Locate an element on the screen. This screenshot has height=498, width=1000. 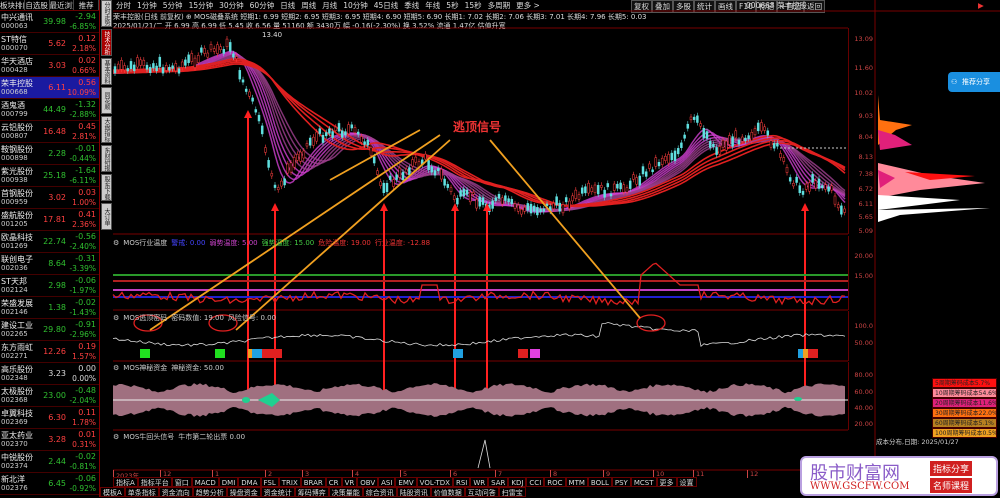
indicator-tab: 更多 is located at coordinates (666, 482).